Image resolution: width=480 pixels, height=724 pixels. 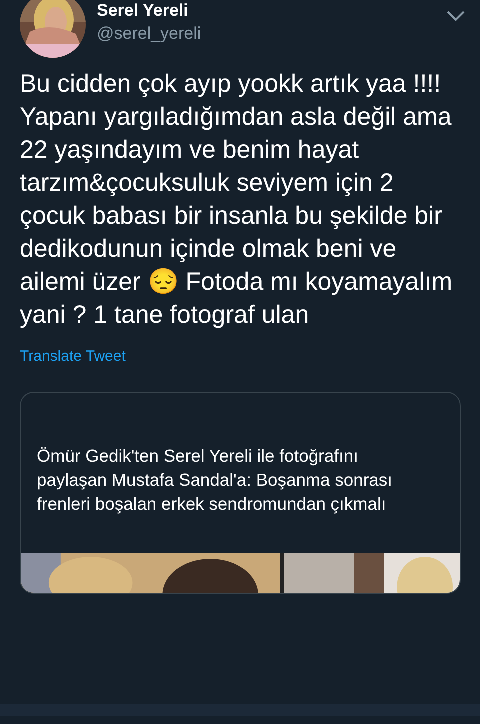 I want to click on translate-link: Translate Tweet, so click(x=73, y=356).